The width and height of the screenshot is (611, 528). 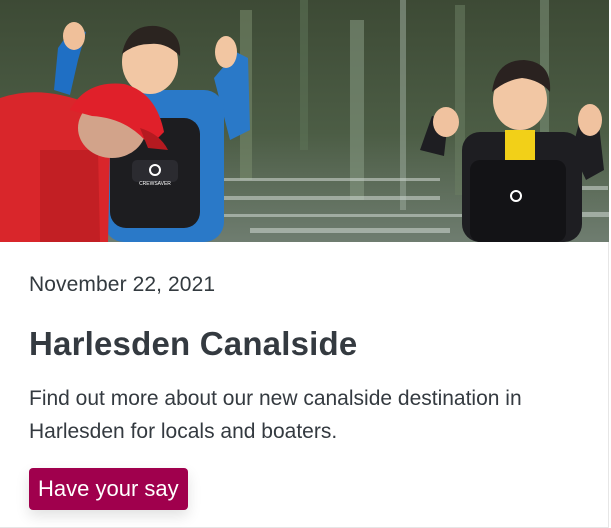 What do you see at coordinates (108, 489) in the screenshot?
I see `have-your-say-button: Have your say` at bounding box center [108, 489].